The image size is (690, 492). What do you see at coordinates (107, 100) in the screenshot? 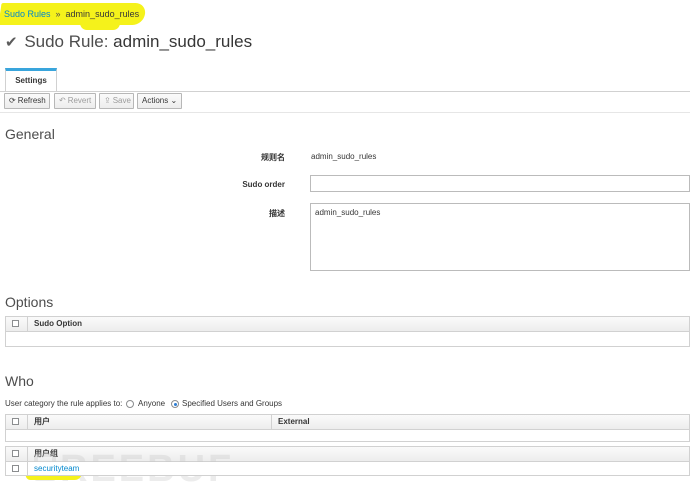
I see `upload-icon: ⇪` at bounding box center [107, 100].